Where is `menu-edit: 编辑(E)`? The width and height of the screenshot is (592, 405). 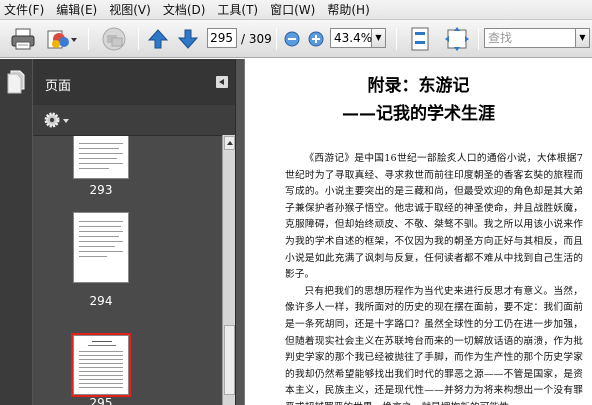
menu-edit: 编辑(E) is located at coordinates (78, 10).